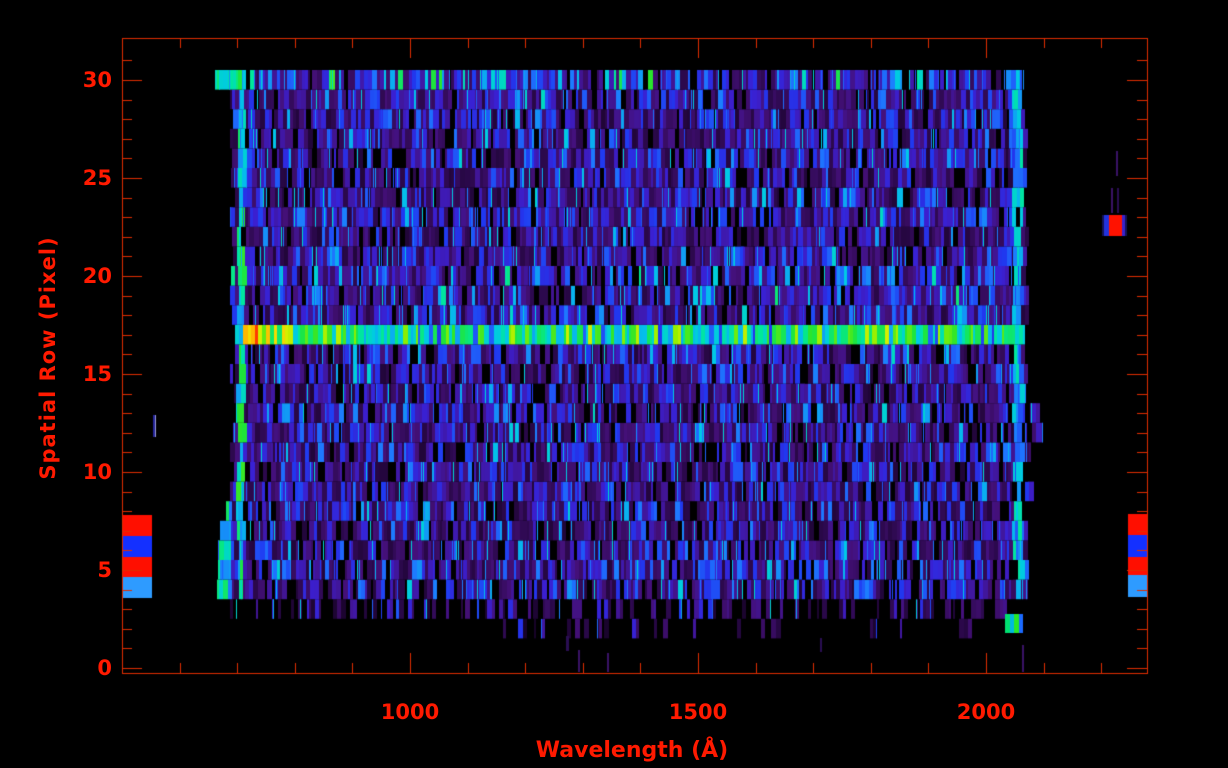 The width and height of the screenshot is (1228, 768). I want to click on x-tick-label: 1000, so click(410, 712).